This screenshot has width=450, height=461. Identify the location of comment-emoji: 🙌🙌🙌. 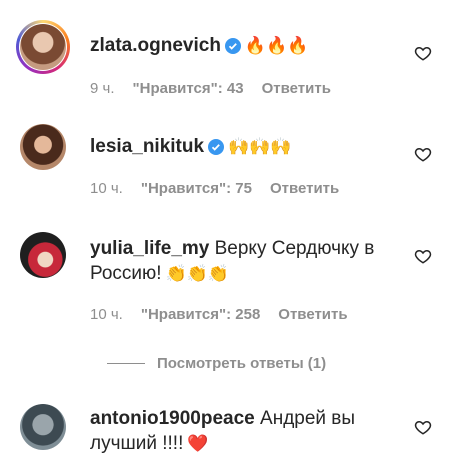
(260, 146).